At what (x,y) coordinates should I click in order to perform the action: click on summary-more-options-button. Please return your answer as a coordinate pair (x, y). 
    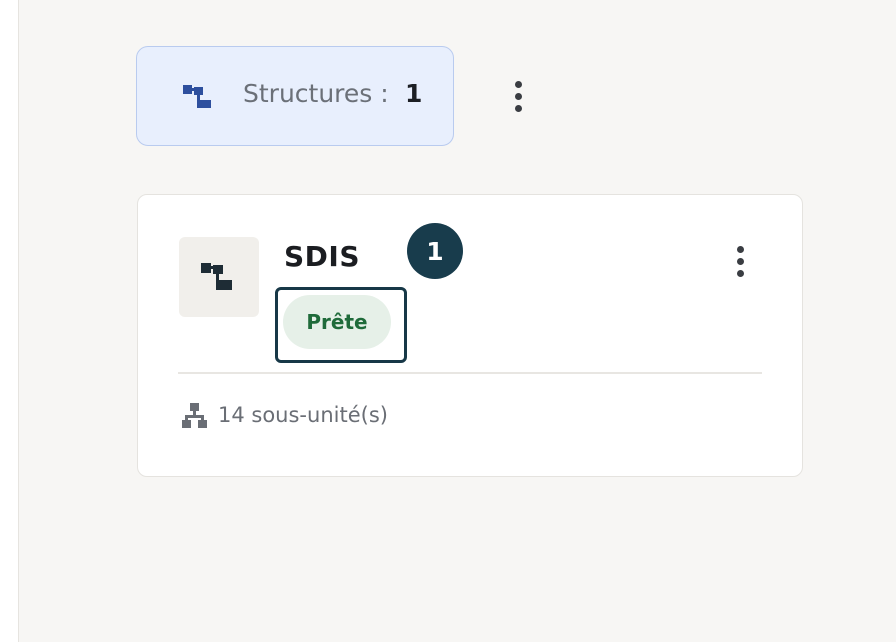
    Looking at the image, I should click on (518, 96).